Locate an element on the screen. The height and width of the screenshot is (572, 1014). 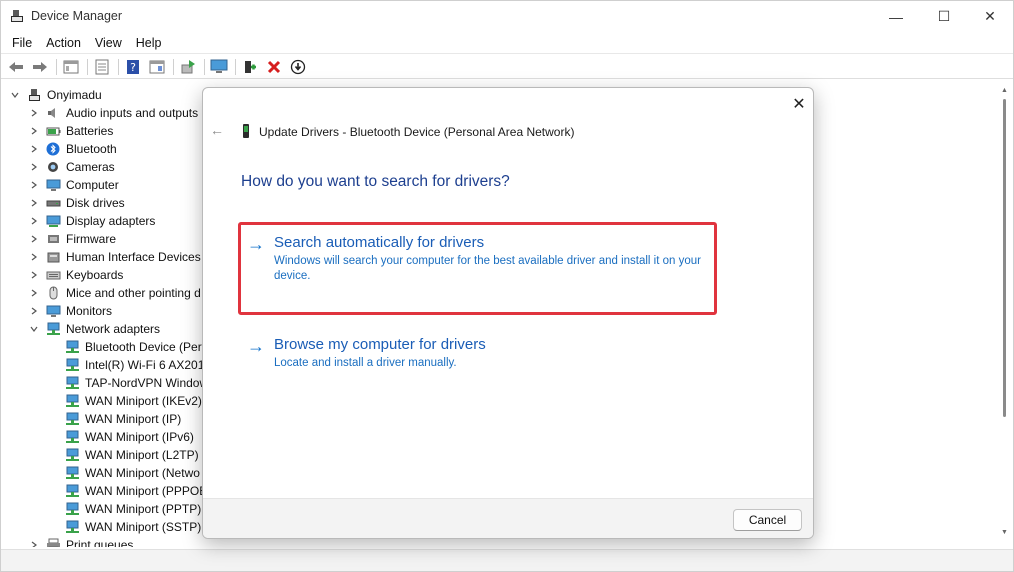
hid-icon is located at coordinates (53, 257).